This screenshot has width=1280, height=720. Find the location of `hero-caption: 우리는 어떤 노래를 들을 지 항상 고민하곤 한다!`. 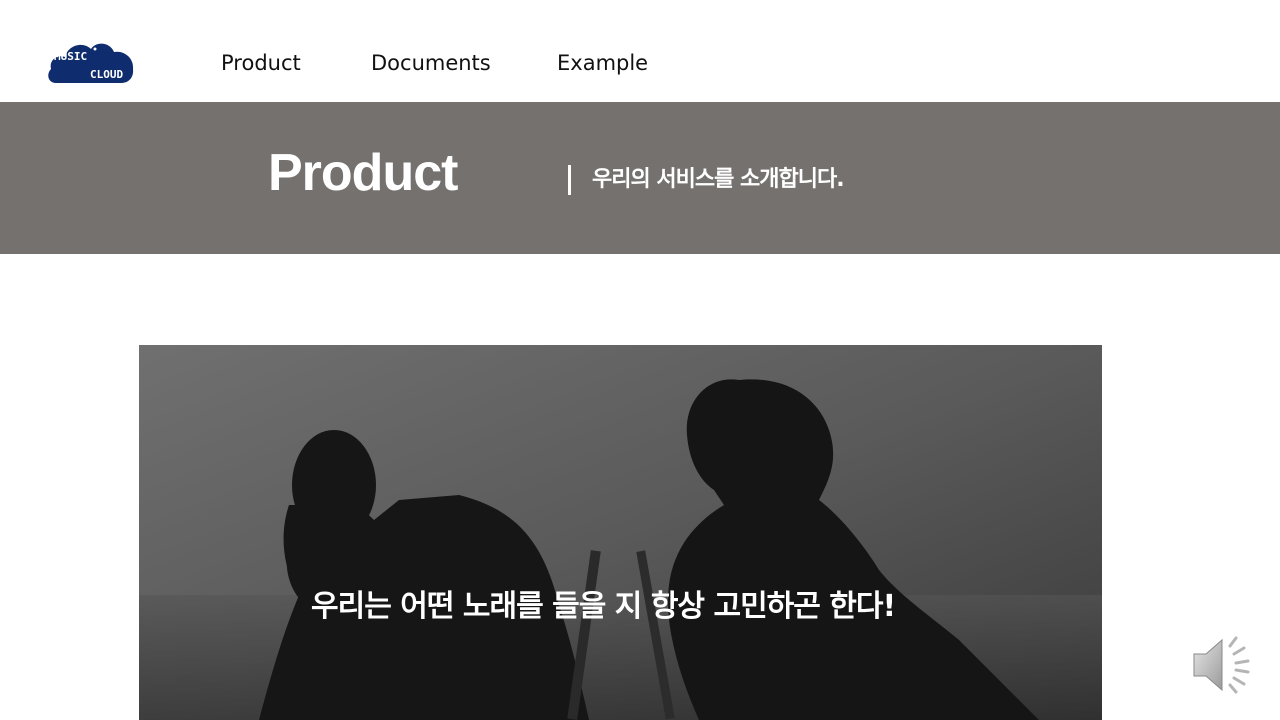

hero-caption: 우리는 어떤 노래를 들을 지 항상 고민하곤 한다! is located at coordinates (603, 606).